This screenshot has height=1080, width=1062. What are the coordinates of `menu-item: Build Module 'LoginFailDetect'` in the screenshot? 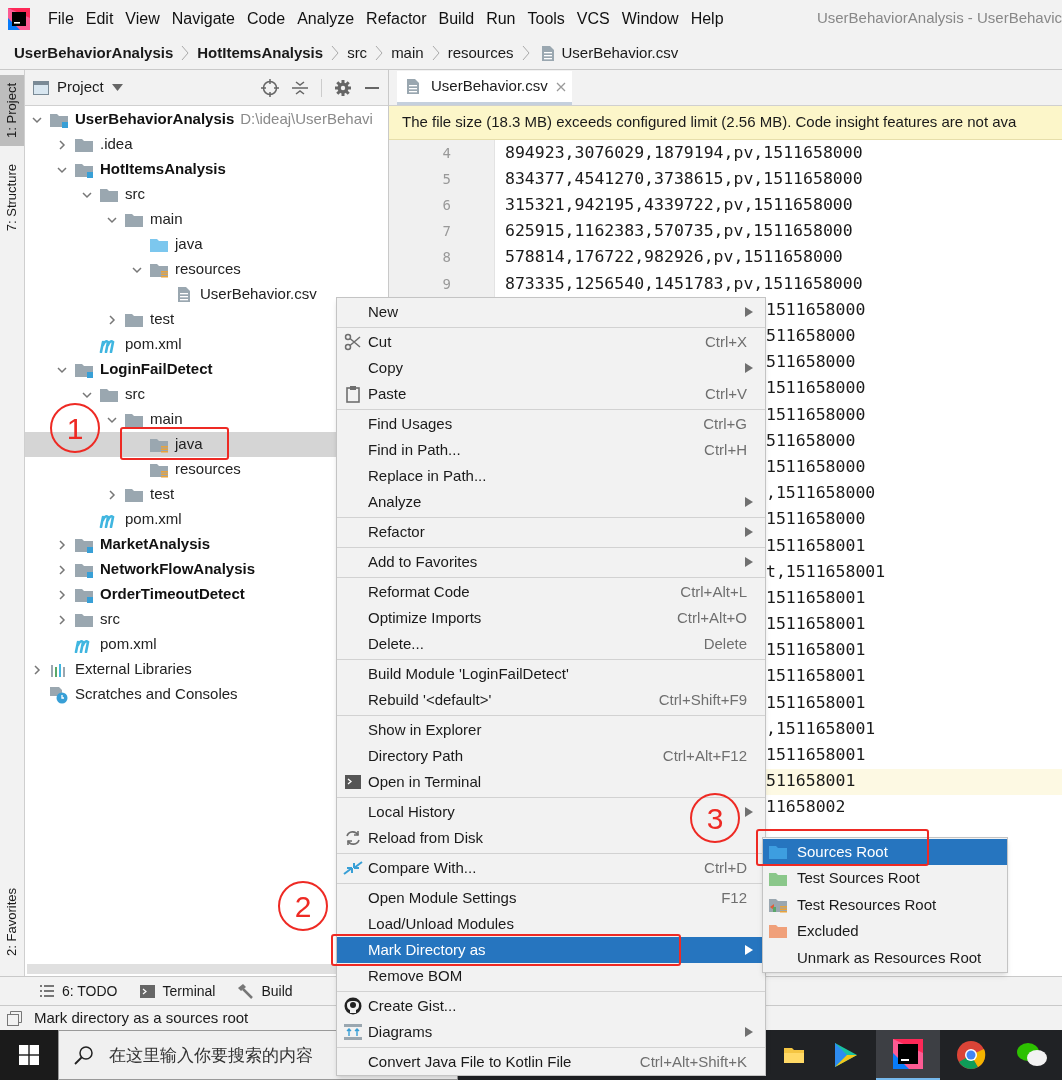 It's located at (455, 674).